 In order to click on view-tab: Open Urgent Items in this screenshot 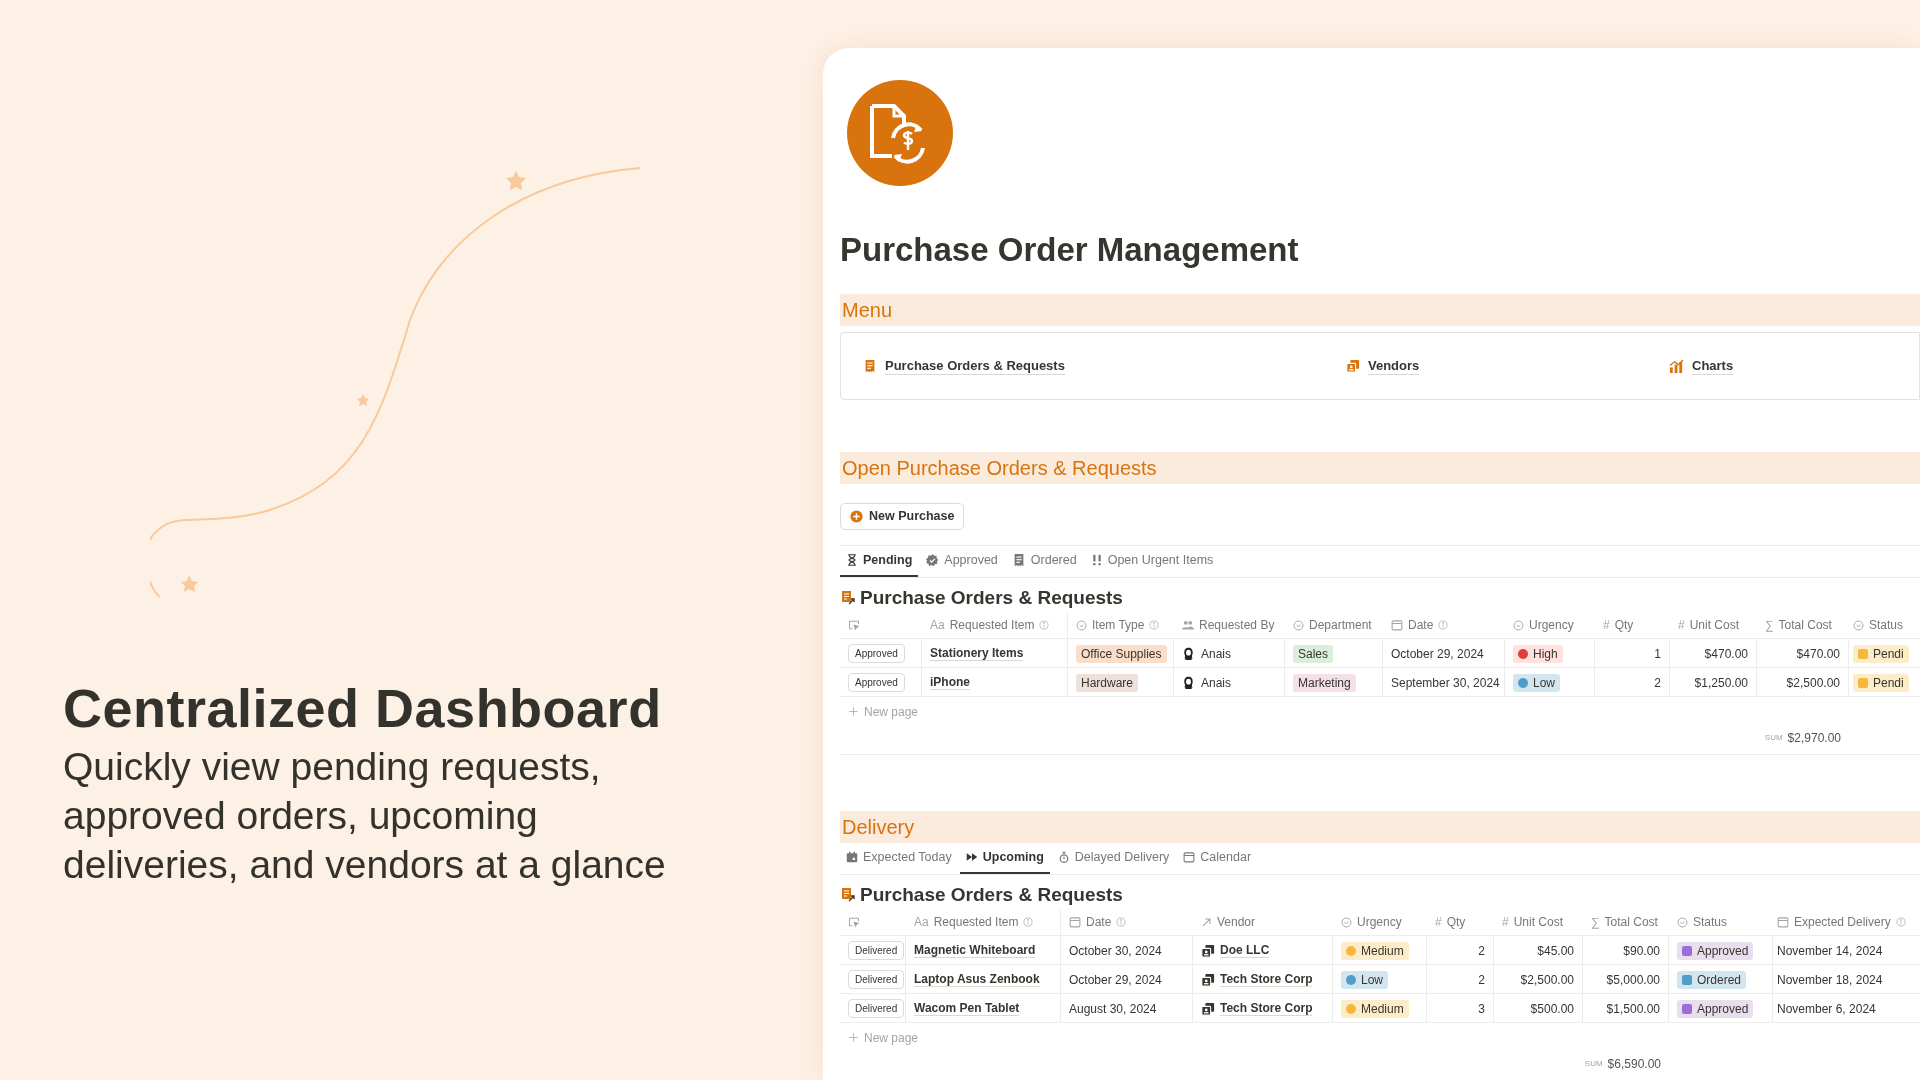, I will do `click(1152, 561)`.